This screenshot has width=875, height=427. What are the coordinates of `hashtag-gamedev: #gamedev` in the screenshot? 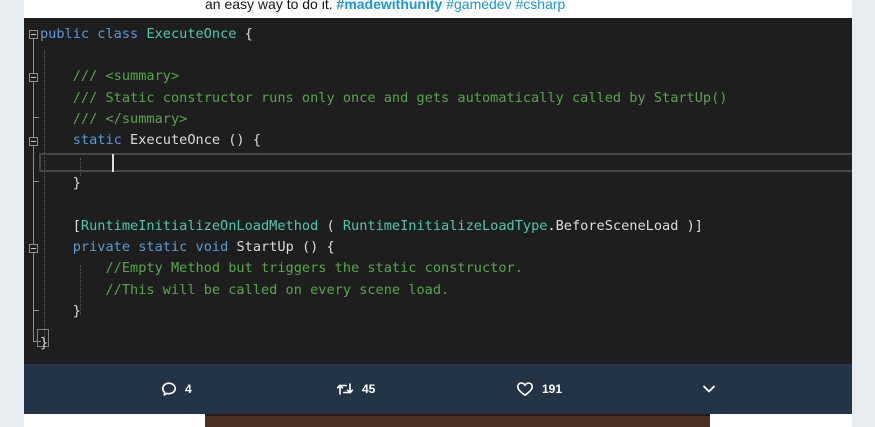 It's located at (478, 6).